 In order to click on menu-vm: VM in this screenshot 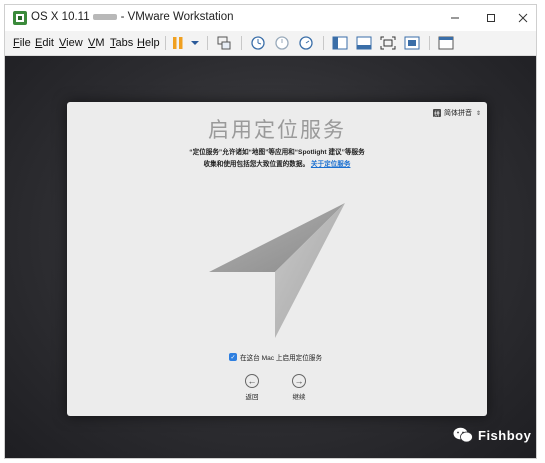, I will do `click(96, 43)`.